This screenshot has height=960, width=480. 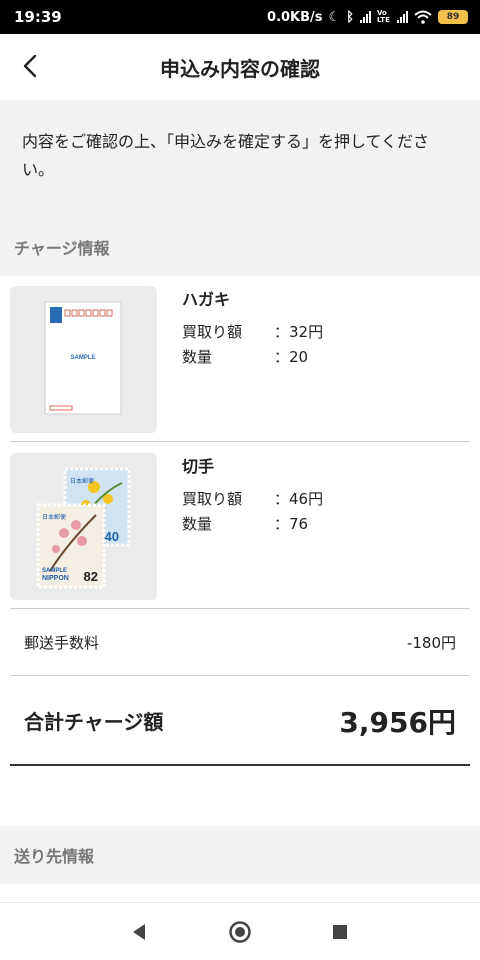 I want to click on status-time: 19:39, so click(x=38, y=17).